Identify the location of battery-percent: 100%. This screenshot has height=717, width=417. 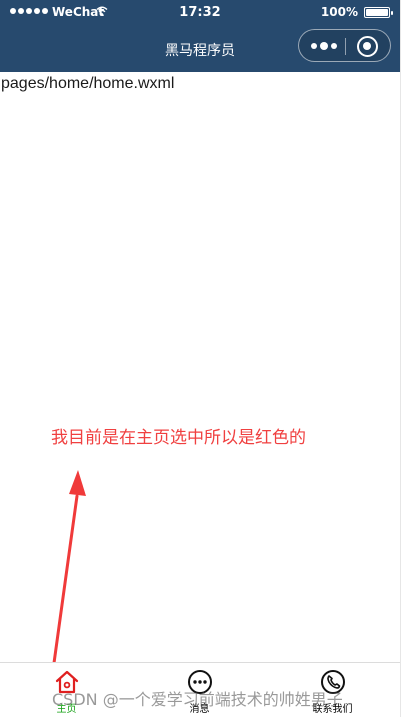
(339, 12).